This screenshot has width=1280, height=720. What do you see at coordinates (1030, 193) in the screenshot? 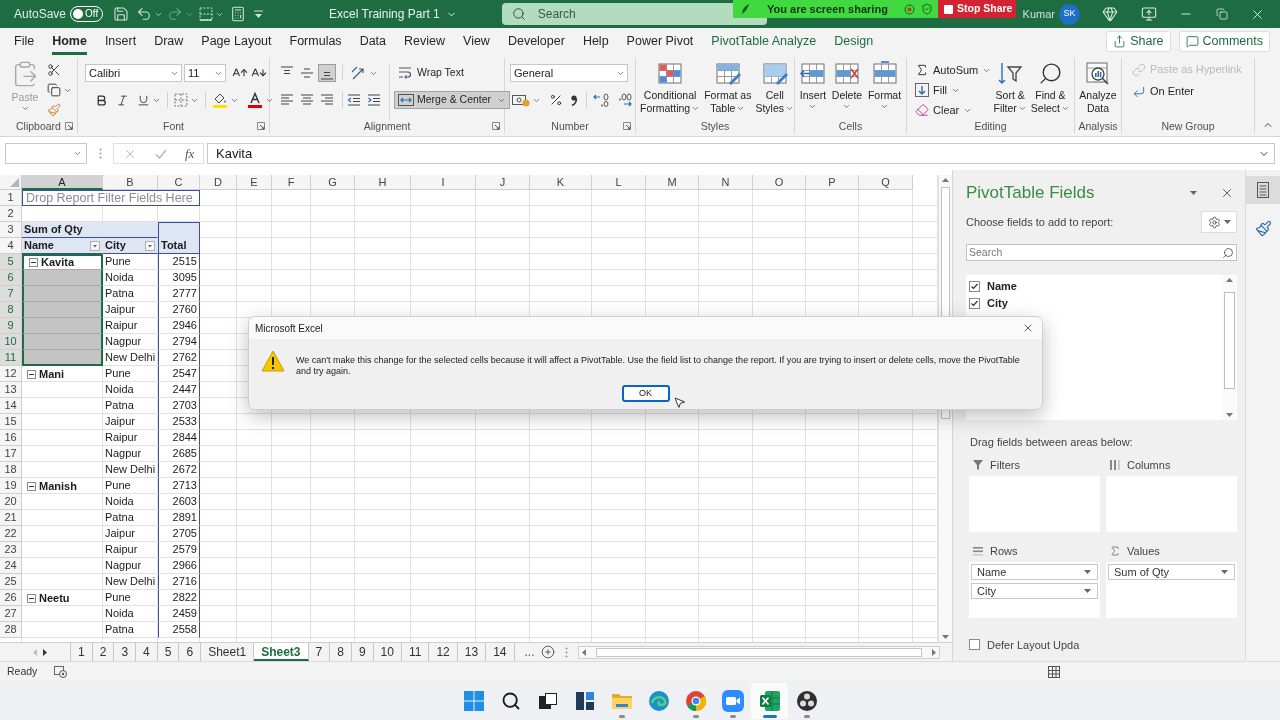
I see `pane-title: PivotTable Fields` at bounding box center [1030, 193].